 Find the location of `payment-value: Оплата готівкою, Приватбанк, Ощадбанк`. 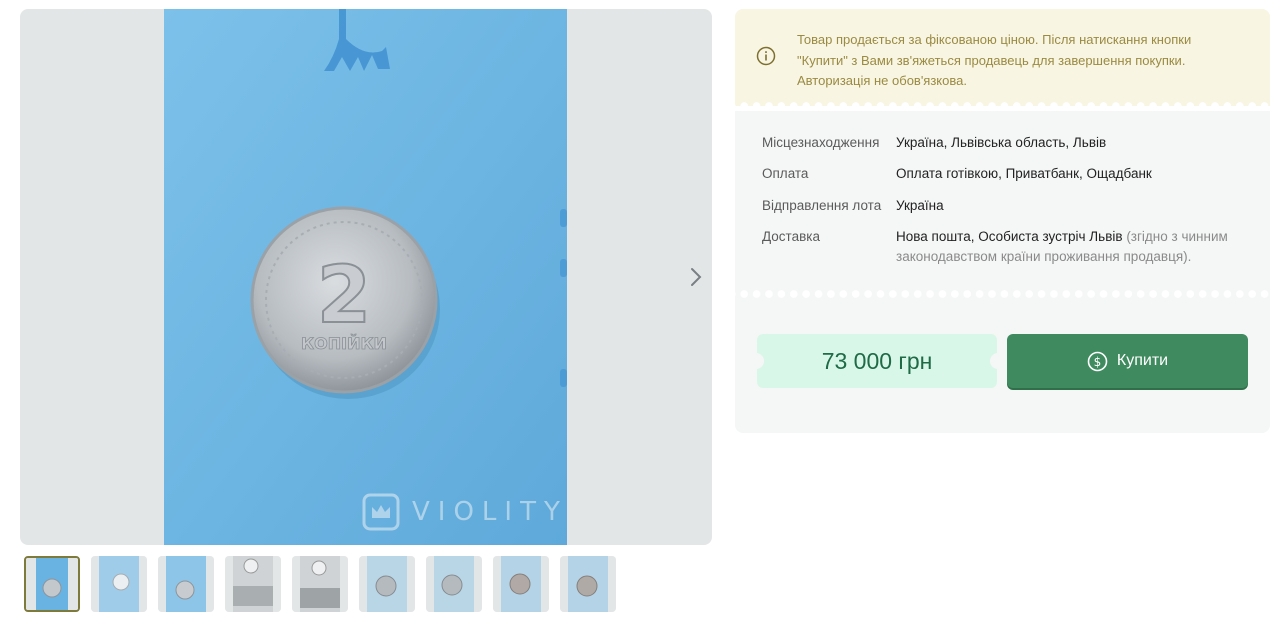

payment-value: Оплата готівкою, Приватбанк, Ощадбанк is located at coordinates (1024, 173).